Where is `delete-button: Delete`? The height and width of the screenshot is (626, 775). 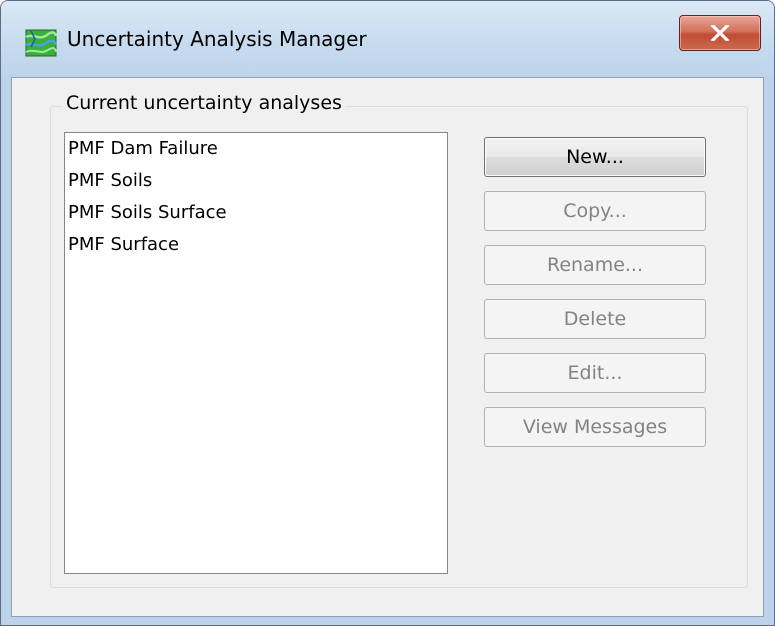 delete-button: Delete is located at coordinates (595, 319).